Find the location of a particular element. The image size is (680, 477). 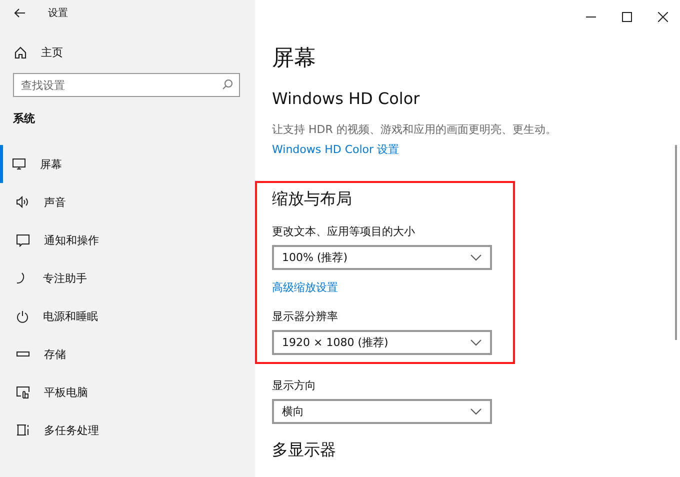

nav-item: 存储 is located at coordinates (127, 354).